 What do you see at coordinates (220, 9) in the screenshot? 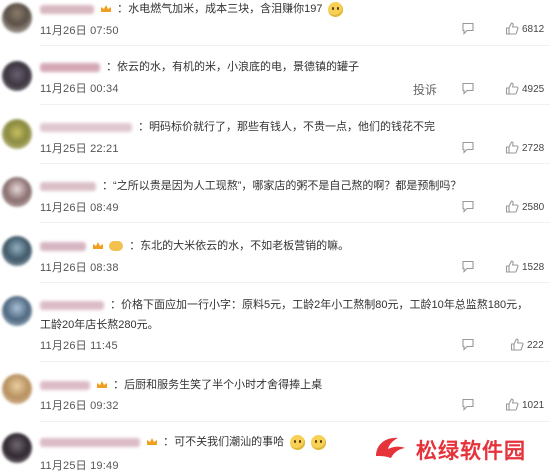
I see `comment-text: ：水电燃气加米，成本三块，含泪赚你197` at bounding box center [220, 9].